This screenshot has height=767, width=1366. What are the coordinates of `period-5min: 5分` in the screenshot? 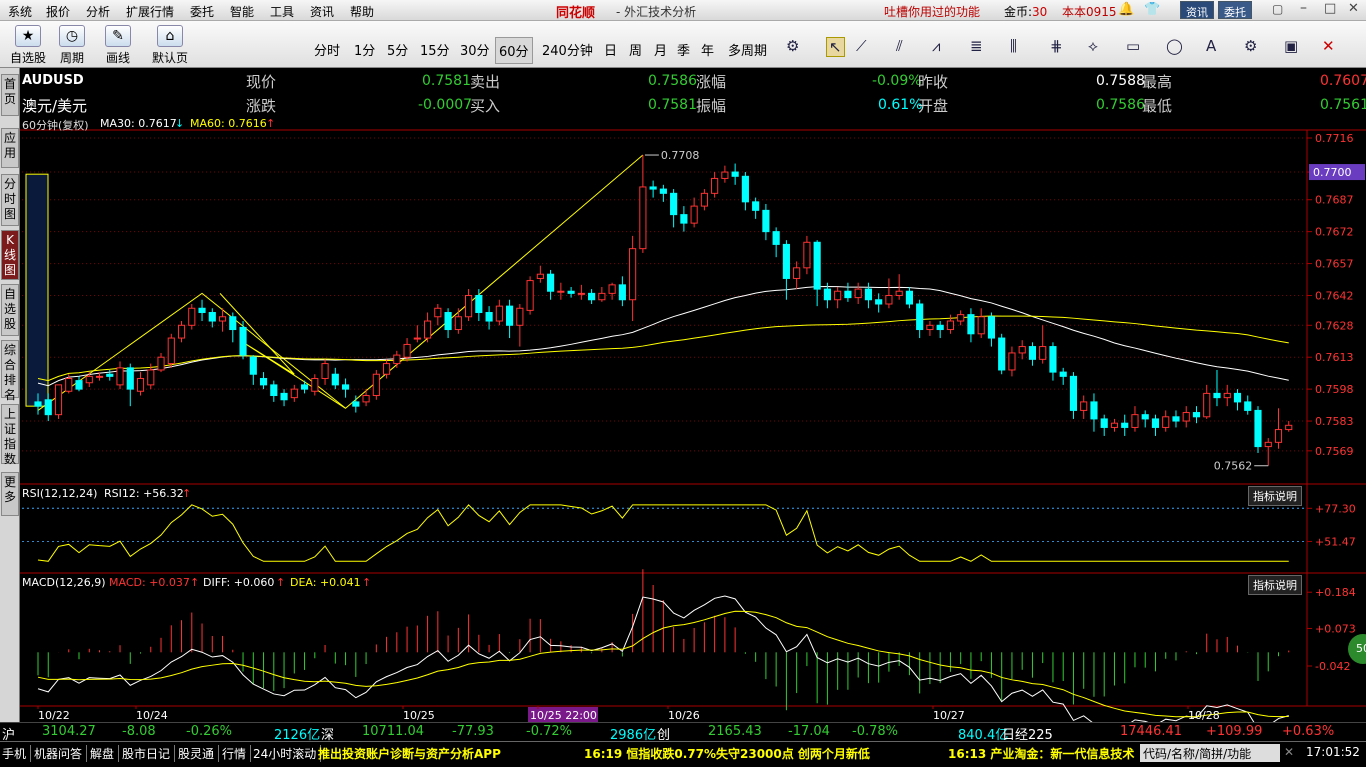 It's located at (397, 49).